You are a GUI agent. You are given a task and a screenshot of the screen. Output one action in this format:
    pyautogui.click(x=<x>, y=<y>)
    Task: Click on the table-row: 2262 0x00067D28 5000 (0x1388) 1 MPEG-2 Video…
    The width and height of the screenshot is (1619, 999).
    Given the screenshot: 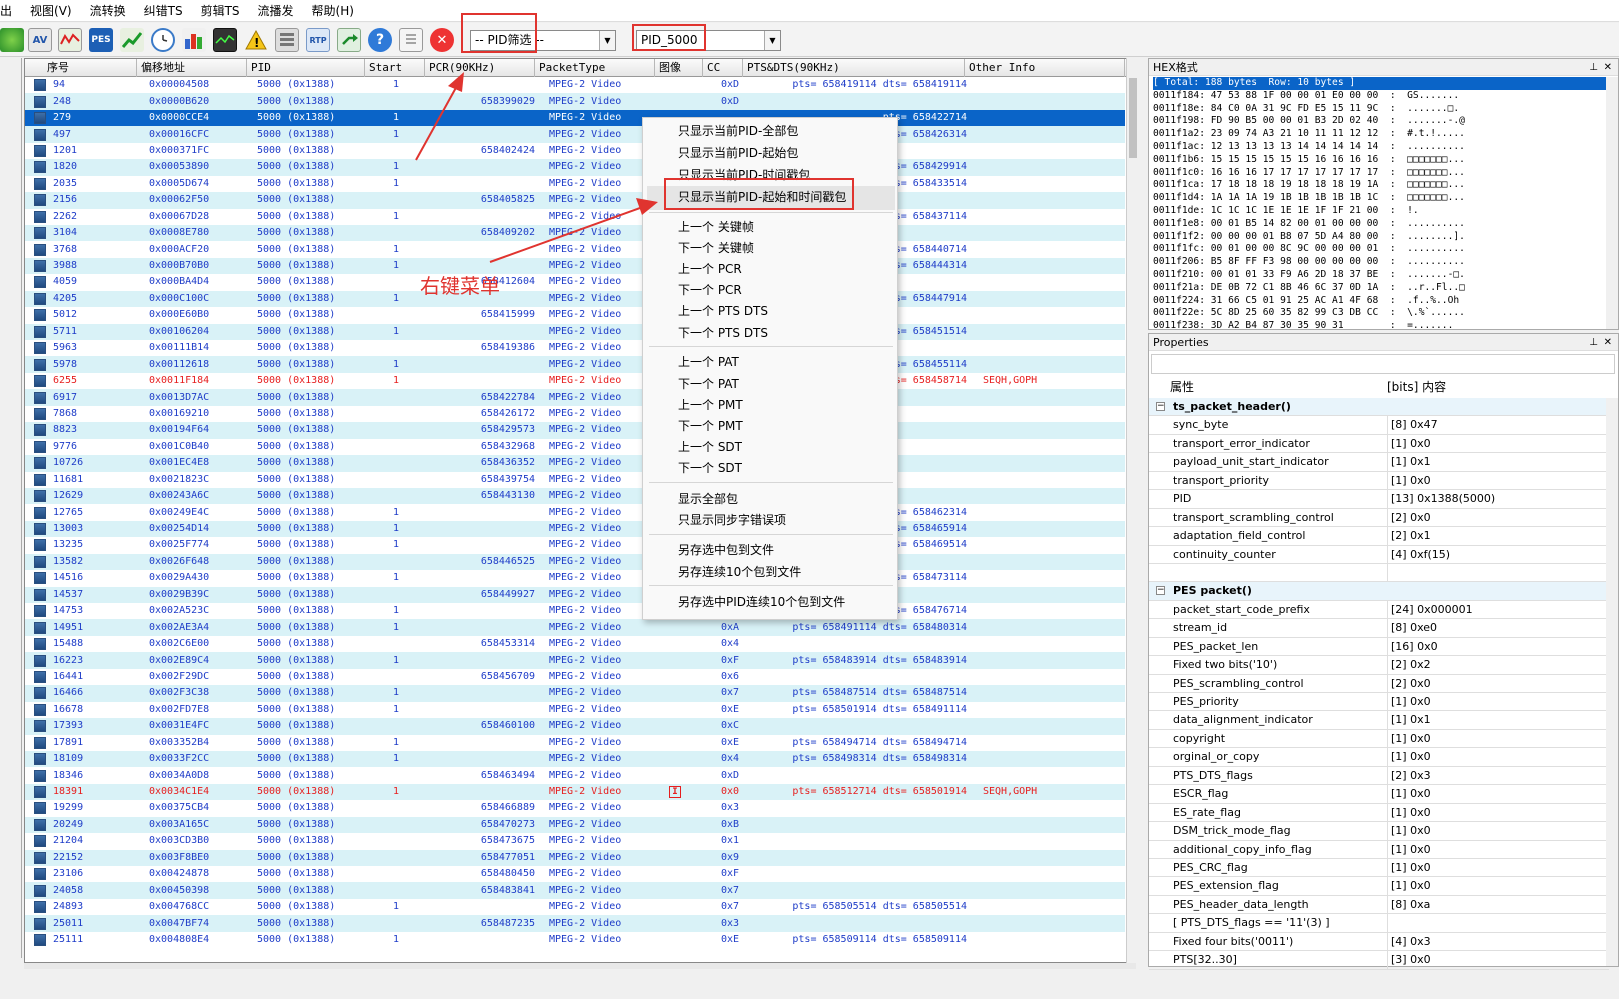 What is the action you would take?
    pyautogui.click(x=575, y=217)
    